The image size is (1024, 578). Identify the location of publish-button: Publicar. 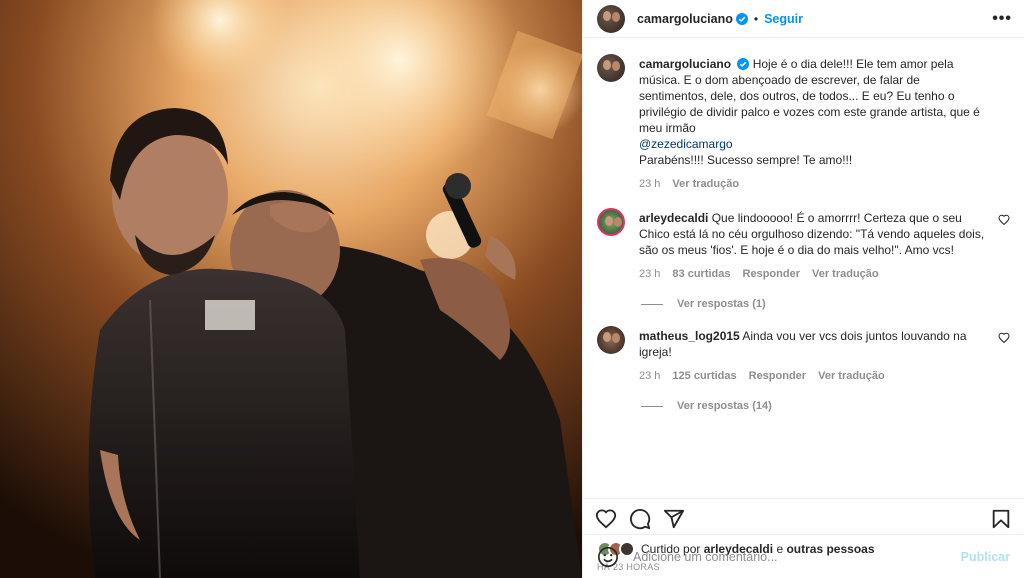
(985, 557).